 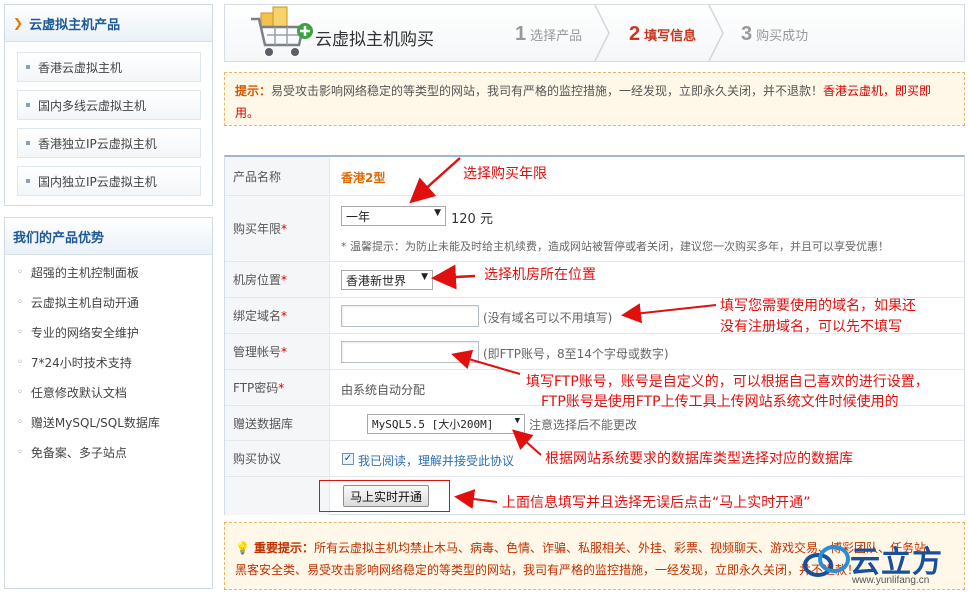 I want to click on sidebar-advantages-title: 我们的产品优势, so click(x=59, y=238).